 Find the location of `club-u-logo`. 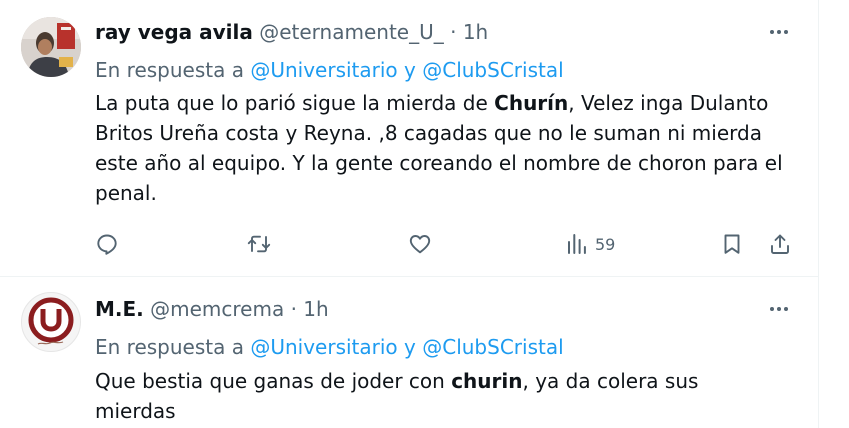

club-u-logo is located at coordinates (51, 321).